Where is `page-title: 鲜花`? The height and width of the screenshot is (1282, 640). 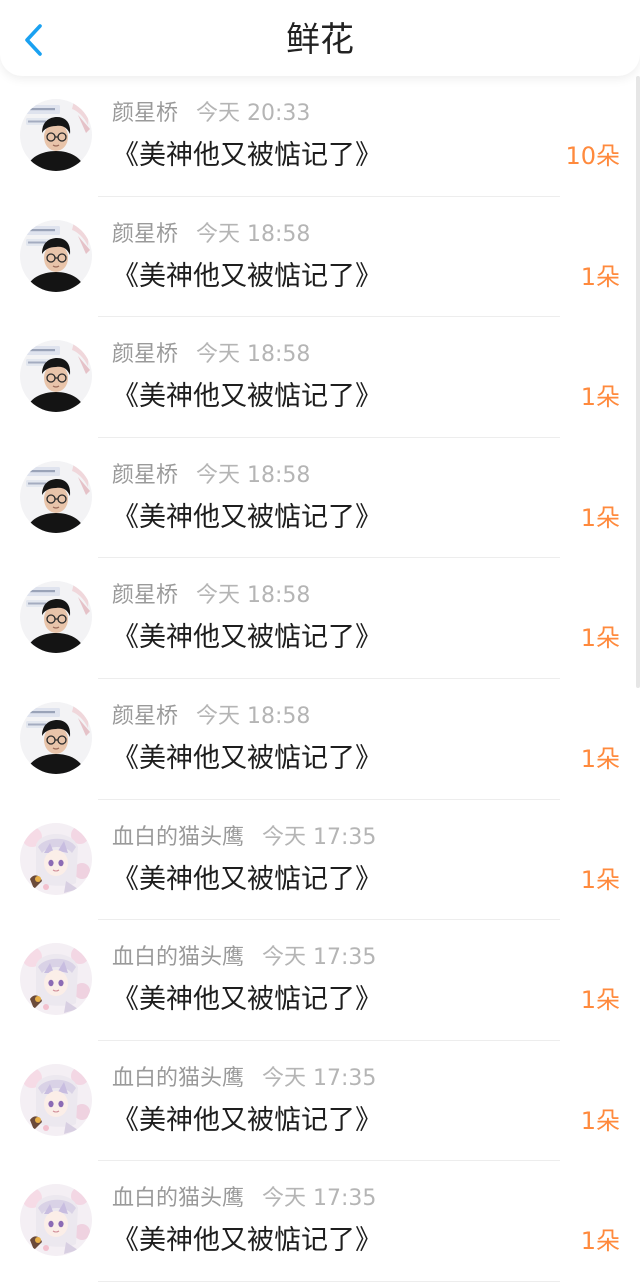
page-title: 鲜花 is located at coordinates (320, 40).